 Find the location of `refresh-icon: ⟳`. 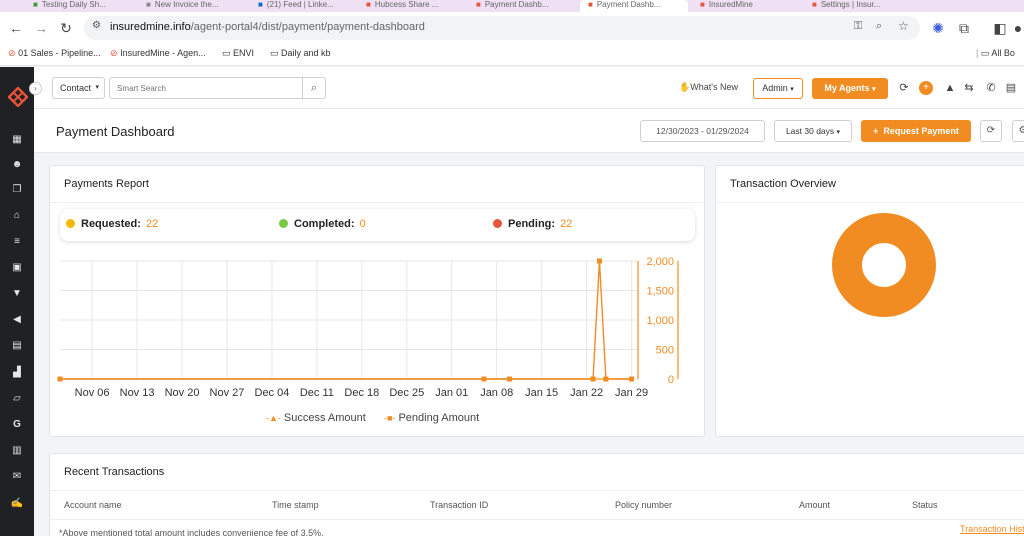

refresh-icon: ⟳ is located at coordinates (991, 131).